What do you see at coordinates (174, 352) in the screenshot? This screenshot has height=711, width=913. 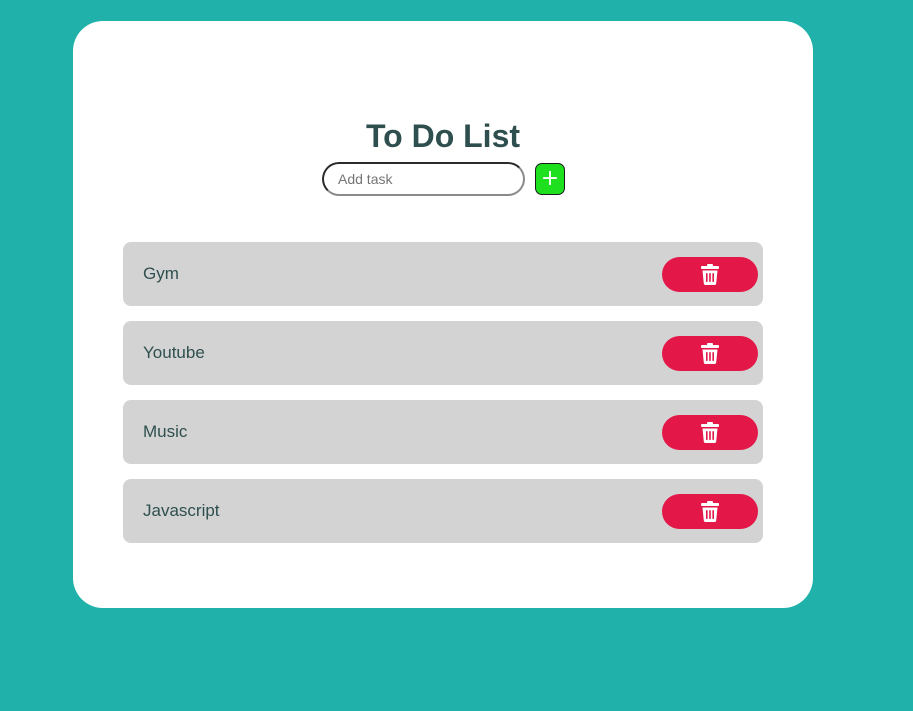 I see `task-label: Youtube` at bounding box center [174, 352].